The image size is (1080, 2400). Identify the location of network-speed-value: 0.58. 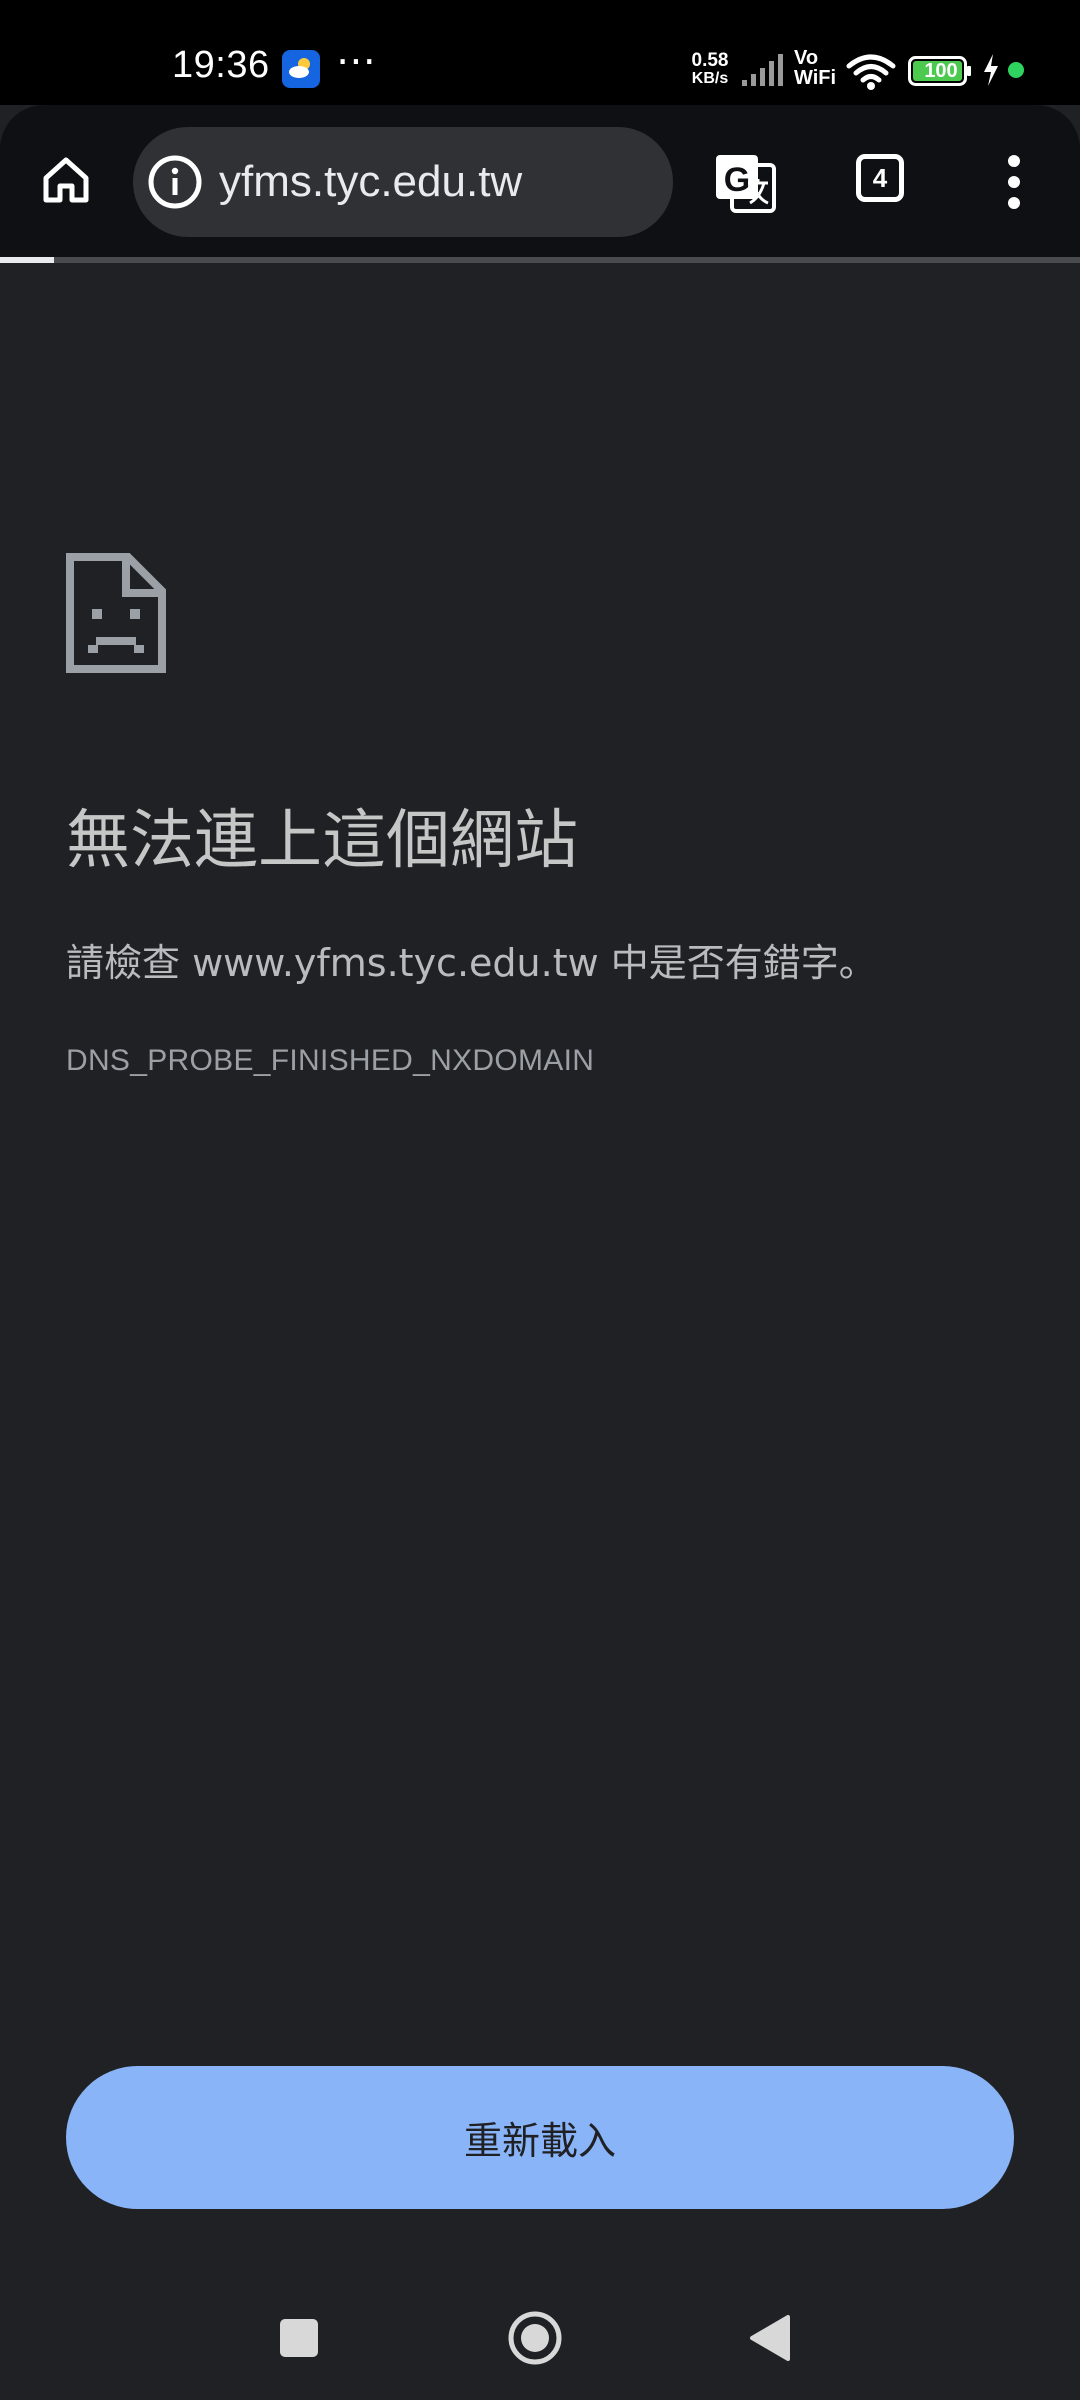
(710, 60).